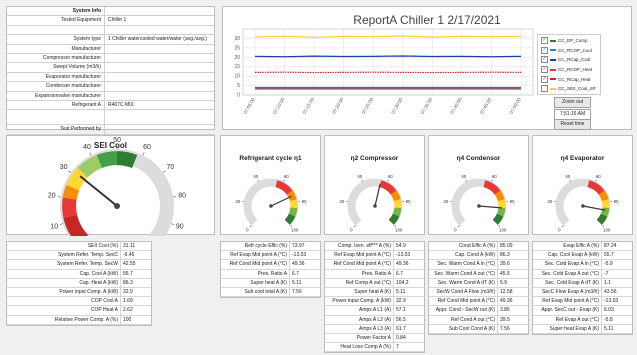 The image size is (637, 355). What do you see at coordinates (278, 106) in the screenshot?
I see `x-tick-label: 07:10:00` at bounding box center [278, 106].